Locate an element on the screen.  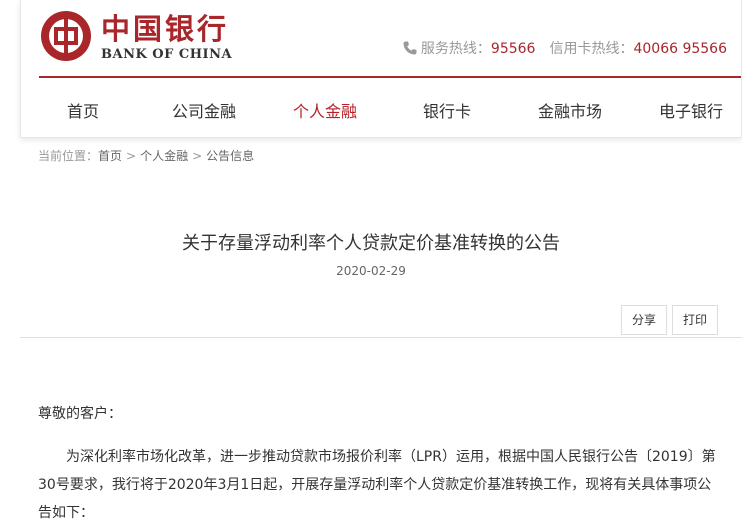
article-date: 2020-02-29 is located at coordinates (371, 271).